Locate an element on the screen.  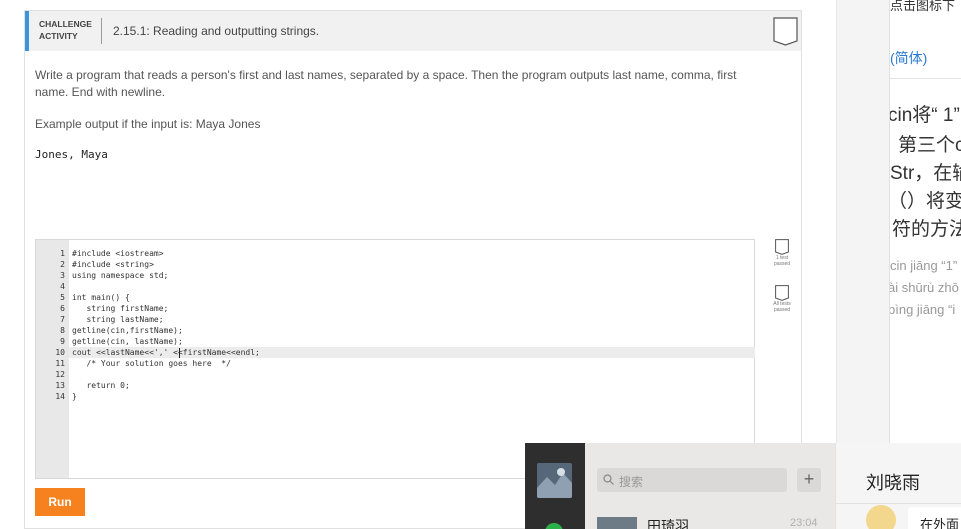
test-status-text: 1 test passed is located at coordinates (782, 261).